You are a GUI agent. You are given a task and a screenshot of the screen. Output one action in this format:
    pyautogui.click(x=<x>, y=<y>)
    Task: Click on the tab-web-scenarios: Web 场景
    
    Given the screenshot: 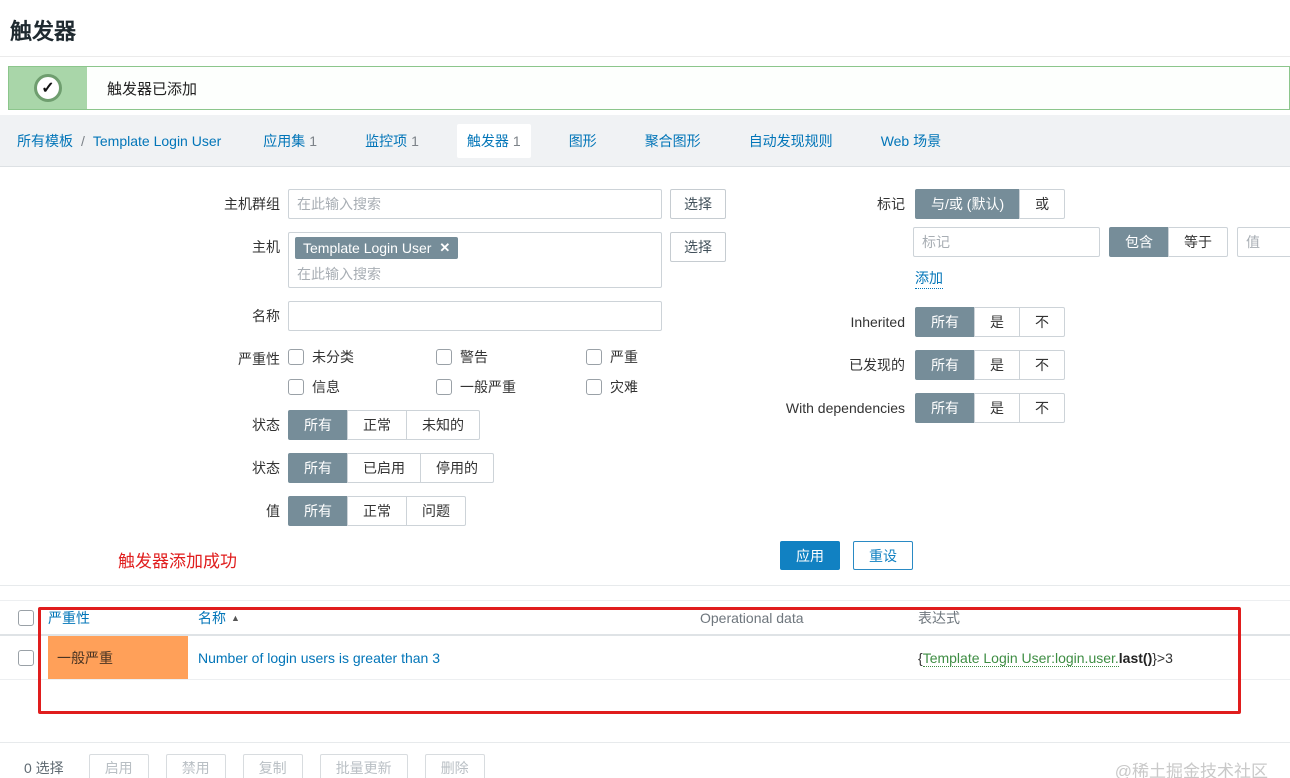 What is the action you would take?
    pyautogui.click(x=911, y=141)
    